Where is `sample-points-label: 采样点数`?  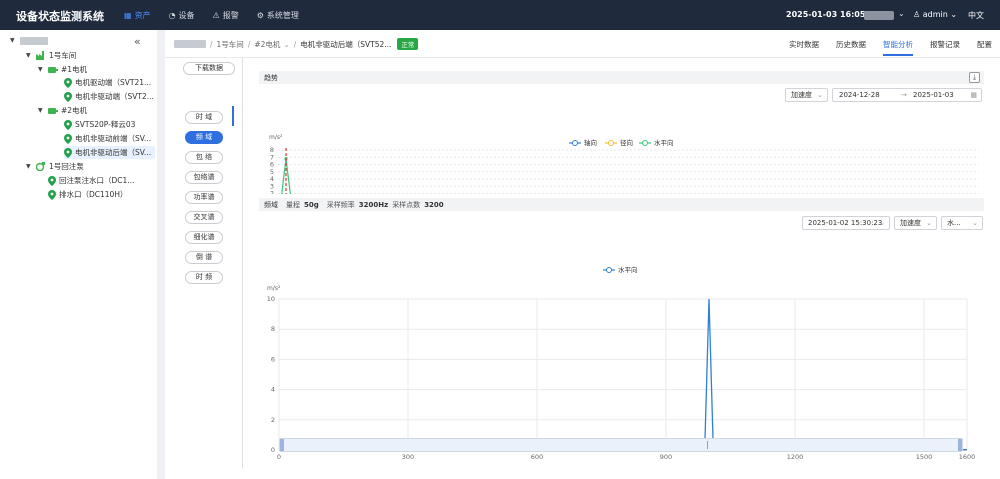 sample-points-label: 采样点数 is located at coordinates (406, 204).